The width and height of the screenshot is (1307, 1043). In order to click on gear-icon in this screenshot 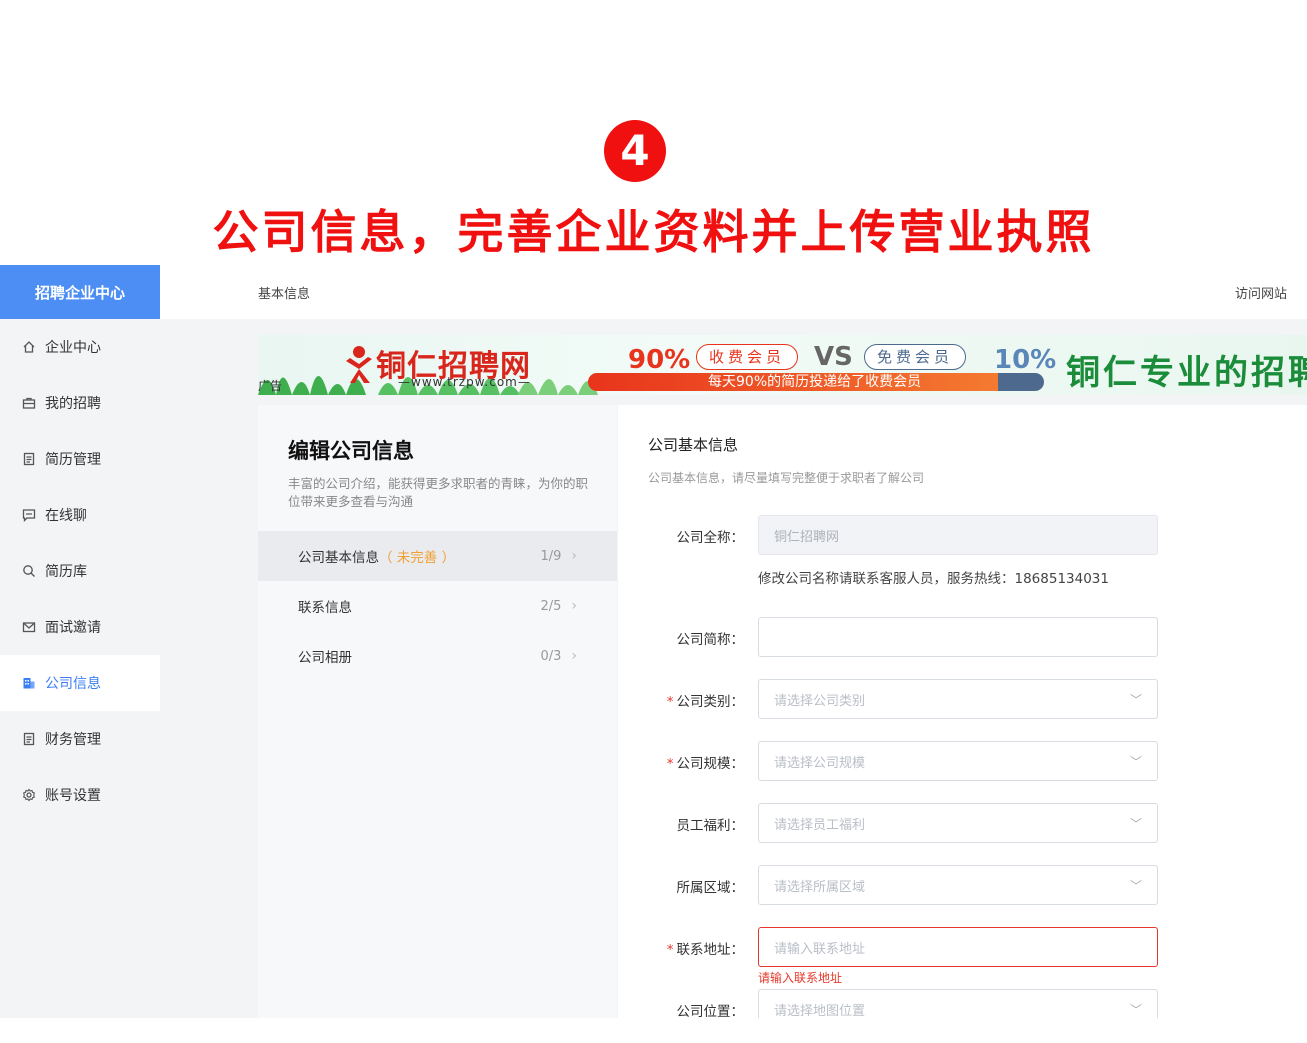, I will do `click(29, 795)`.